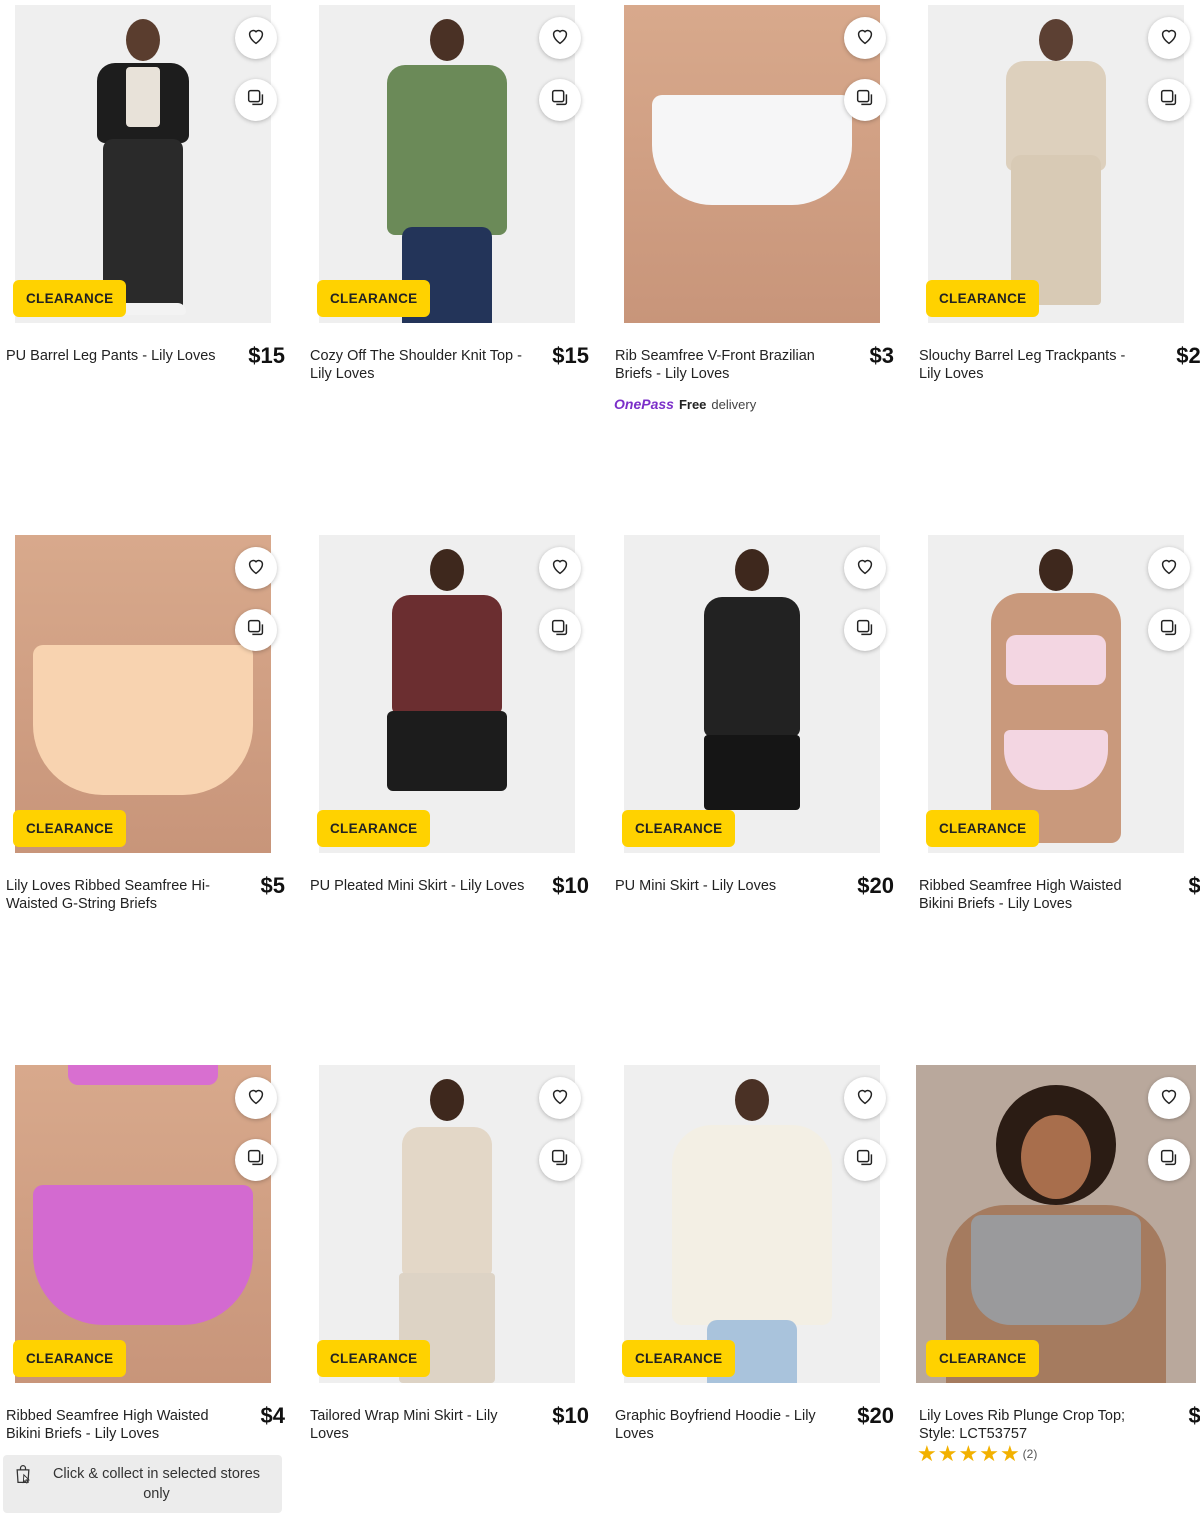 Image resolution: width=1200 pixels, height=1516 pixels. I want to click on product-title: Lily Loves Rib Plunge Crop Top; Style, so click(1033, 1425).